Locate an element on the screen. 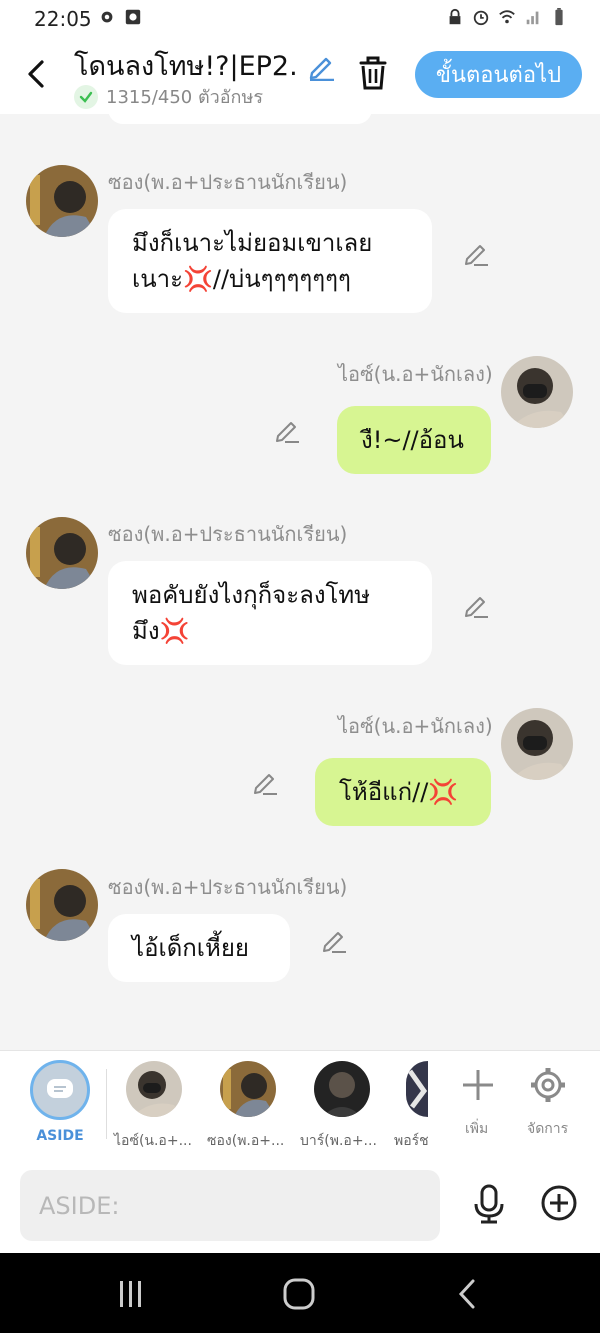 This screenshot has height=1333, width=600. message-text-line: ไอ้เด็กเหี้ยย is located at coordinates (190, 948).